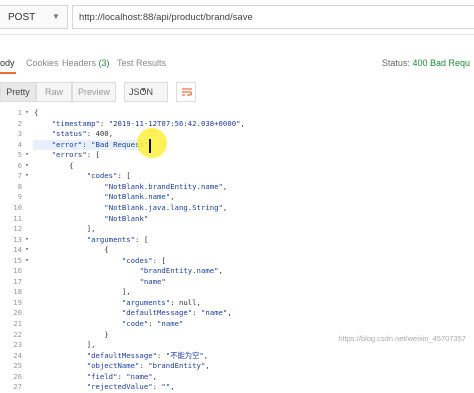 Image resolution: width=474 pixels, height=393 pixels. I want to click on code-line: 6 ▾ {, so click(237, 166).